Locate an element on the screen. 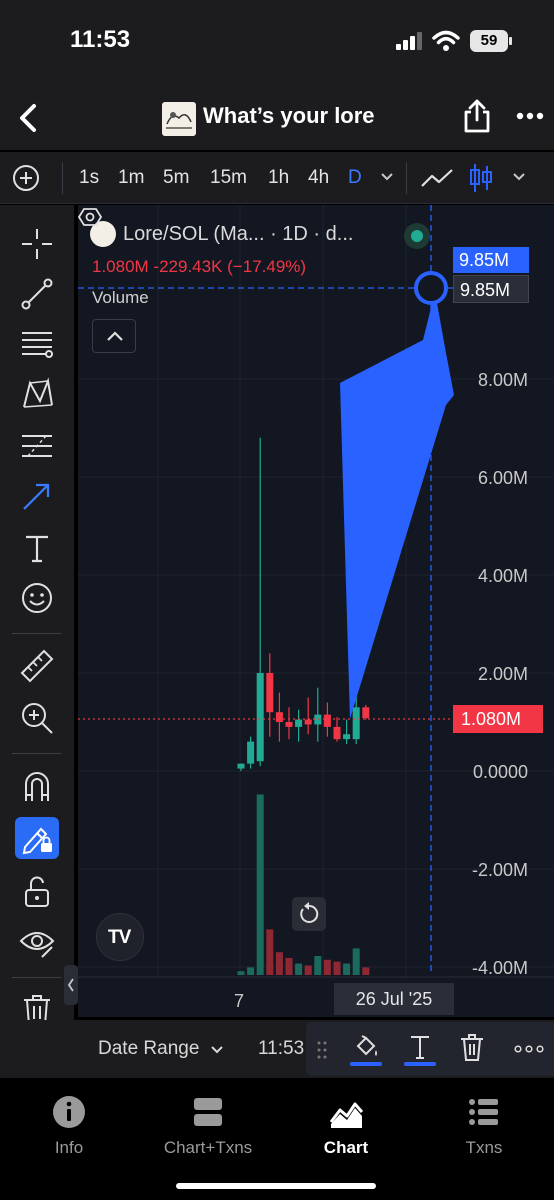  tab-txns: Txns is located at coordinates (484, 1126).